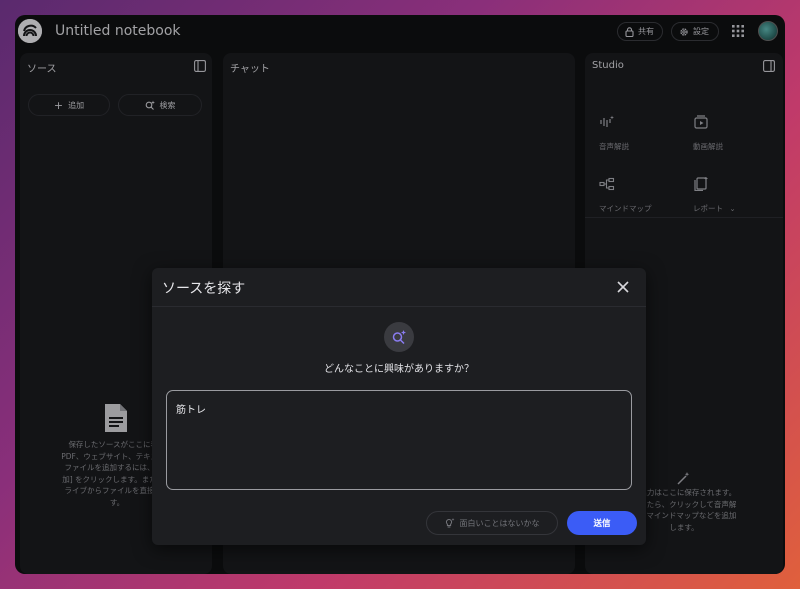  Describe the element at coordinates (499, 523) in the screenshot. I see `suggest-idea-label: 面白いことはないかな` at that location.